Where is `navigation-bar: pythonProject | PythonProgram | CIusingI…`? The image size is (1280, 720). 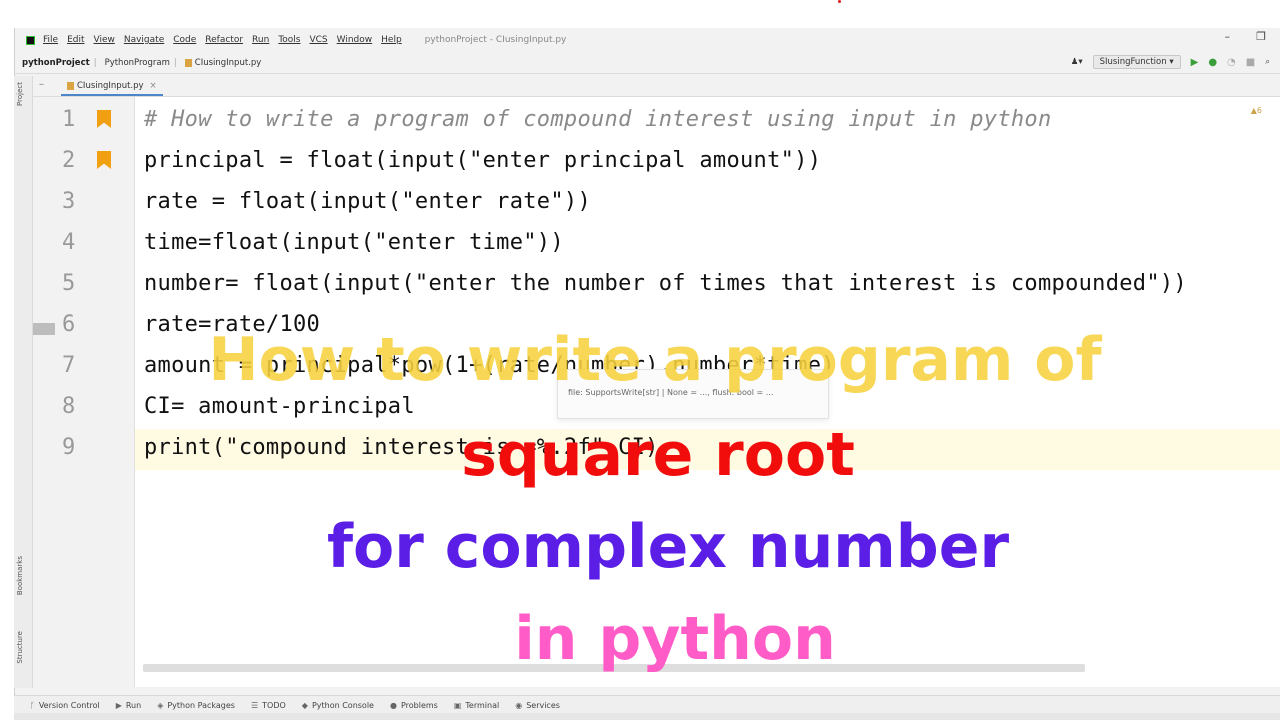
navigation-bar: pythonProject | PythonProgram | CIusingI… is located at coordinates (647, 63).